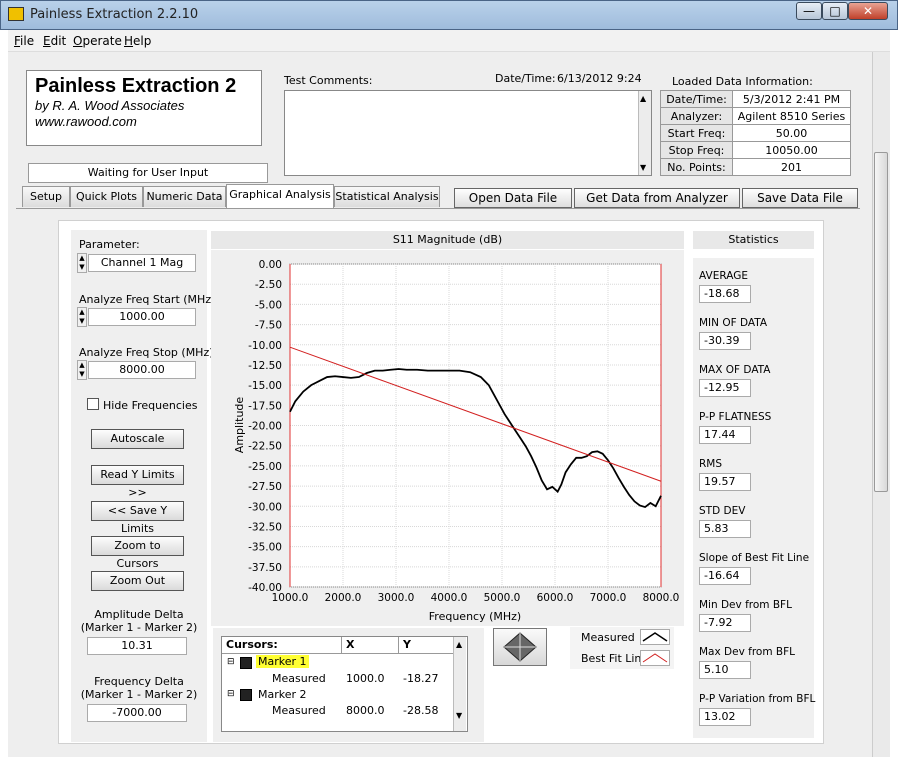 The width and height of the screenshot is (898, 767). Describe the element at coordinates (137, 553) in the screenshot. I see `zoom-to-cursors-button: Zoom to Cursors` at that location.